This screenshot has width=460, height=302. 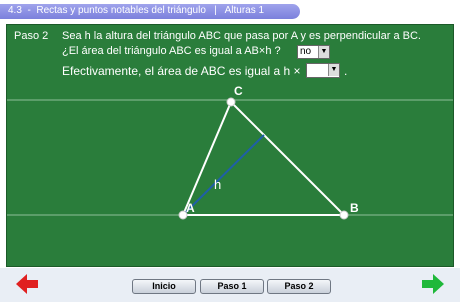 I want to click on vertex-a-label: A, so click(x=190, y=208).